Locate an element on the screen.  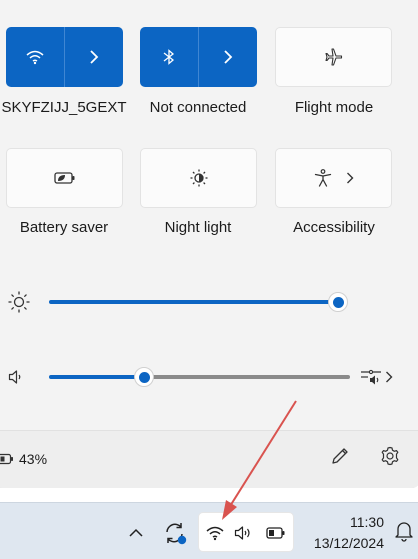
battery-status: 43% is located at coordinates (23, 459).